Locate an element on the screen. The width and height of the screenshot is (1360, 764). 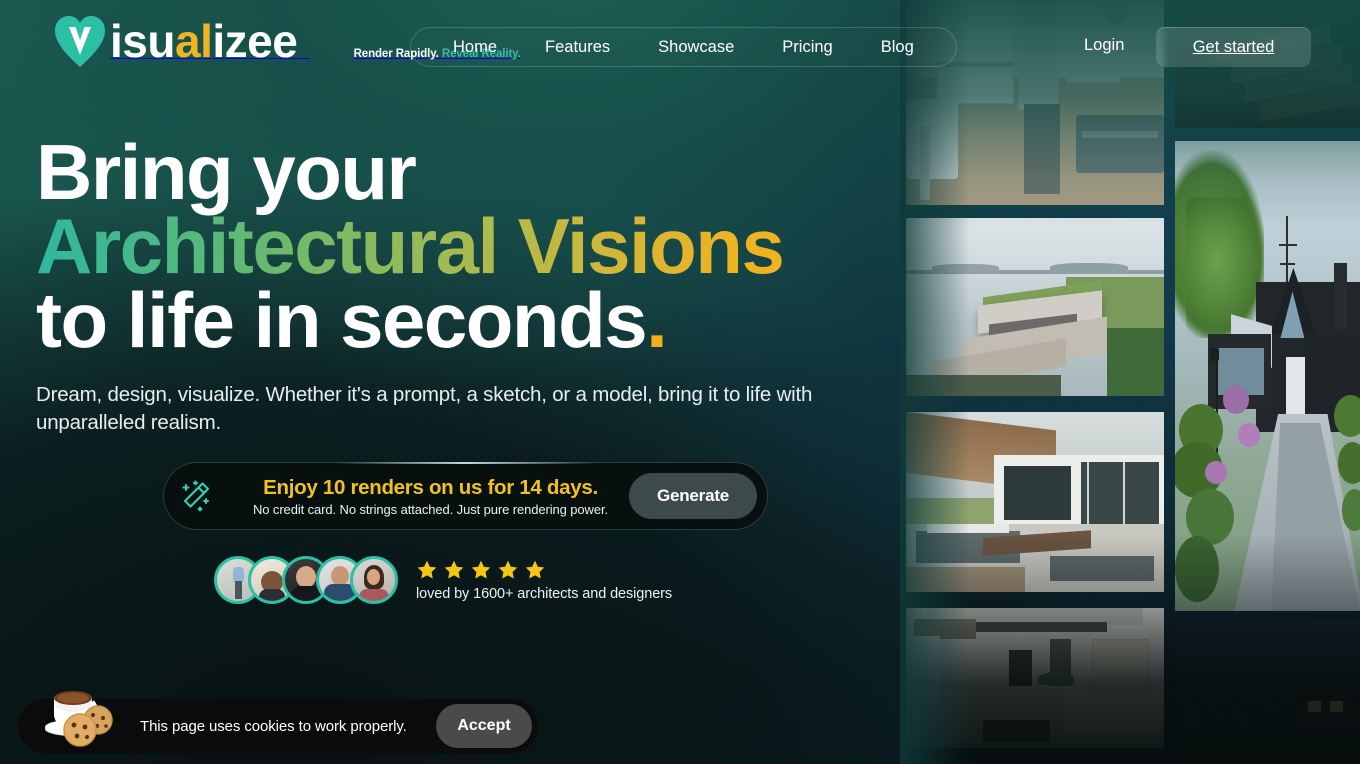
v-heart-icon is located at coordinates (80, 42).